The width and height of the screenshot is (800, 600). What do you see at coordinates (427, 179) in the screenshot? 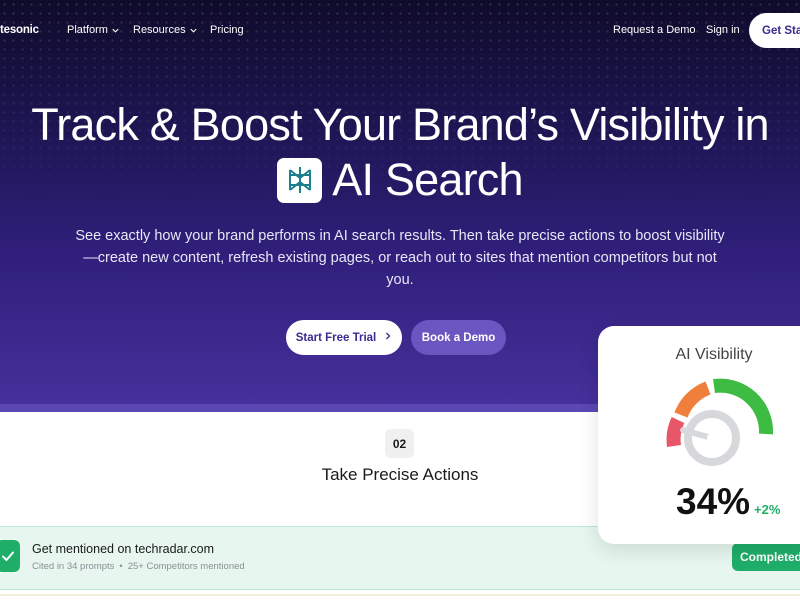
I see `hero-title-ai-search: AI Search` at bounding box center [427, 179].